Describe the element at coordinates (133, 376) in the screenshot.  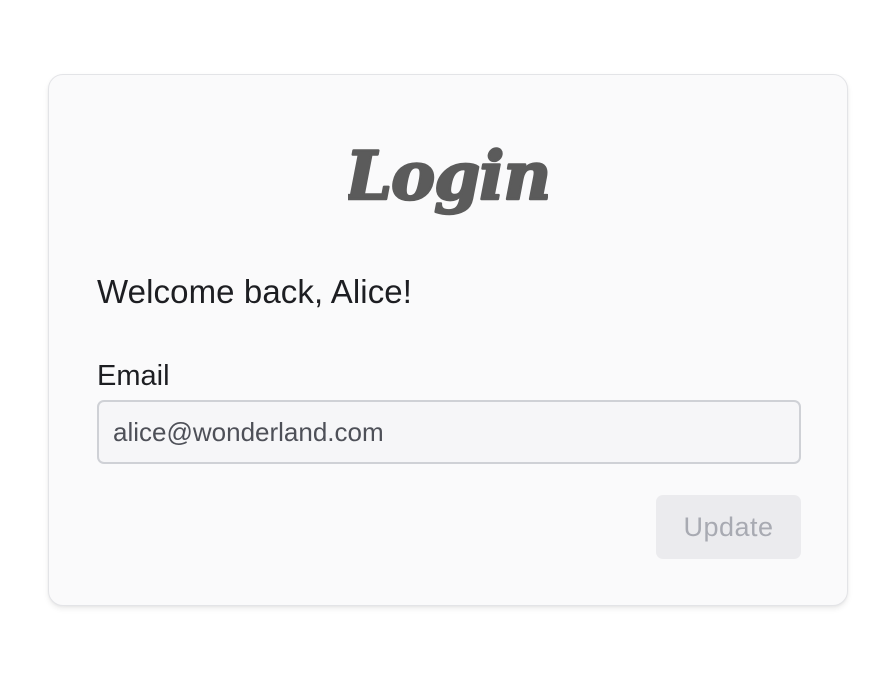
I see `email-label: Email` at that location.